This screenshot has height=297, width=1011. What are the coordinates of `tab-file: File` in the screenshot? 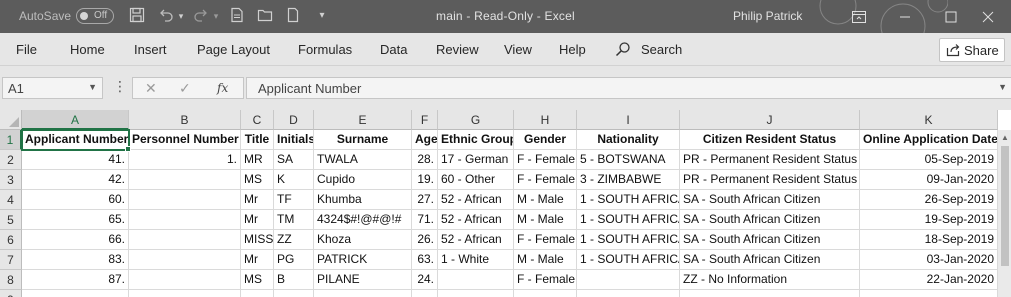 It's located at (26, 49).